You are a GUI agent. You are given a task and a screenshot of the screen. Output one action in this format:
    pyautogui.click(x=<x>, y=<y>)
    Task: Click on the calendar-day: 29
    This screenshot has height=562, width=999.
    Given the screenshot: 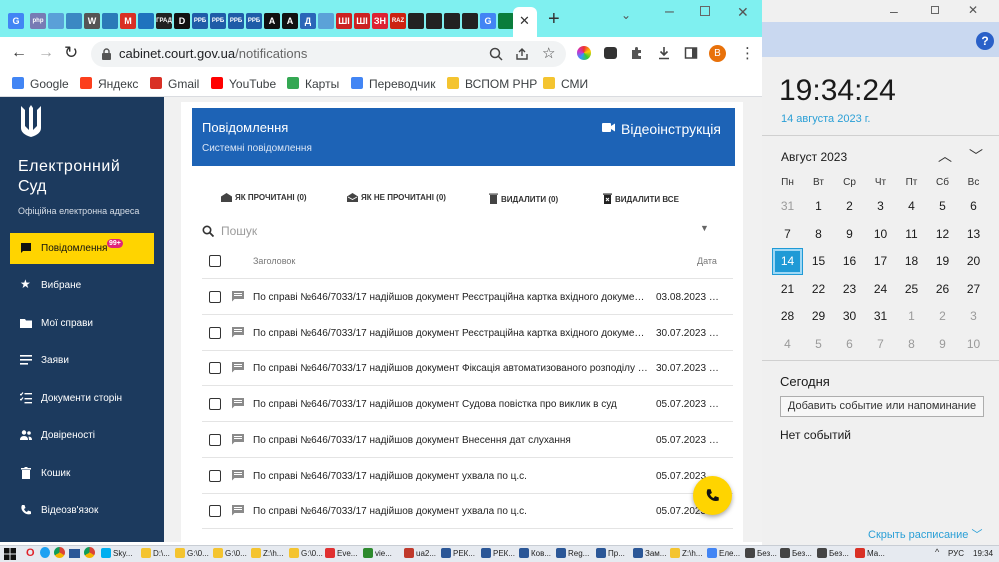 What is the action you would take?
    pyautogui.click(x=818, y=316)
    